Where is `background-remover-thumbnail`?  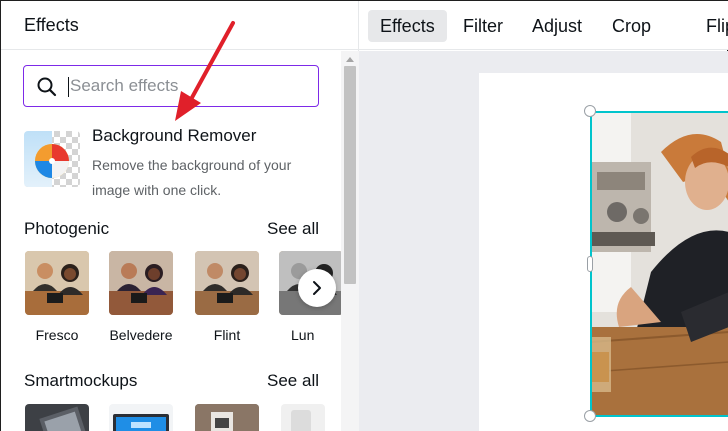 background-remover-thumbnail is located at coordinates (52, 159).